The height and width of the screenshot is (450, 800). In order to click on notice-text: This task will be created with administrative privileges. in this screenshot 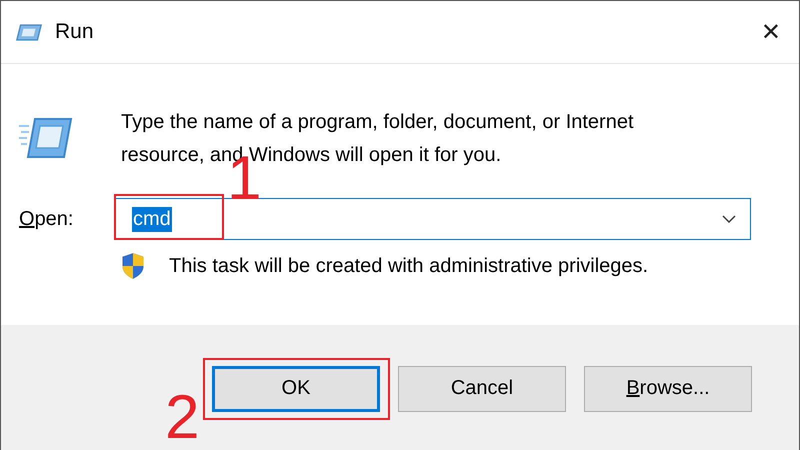, I will do `click(408, 266)`.